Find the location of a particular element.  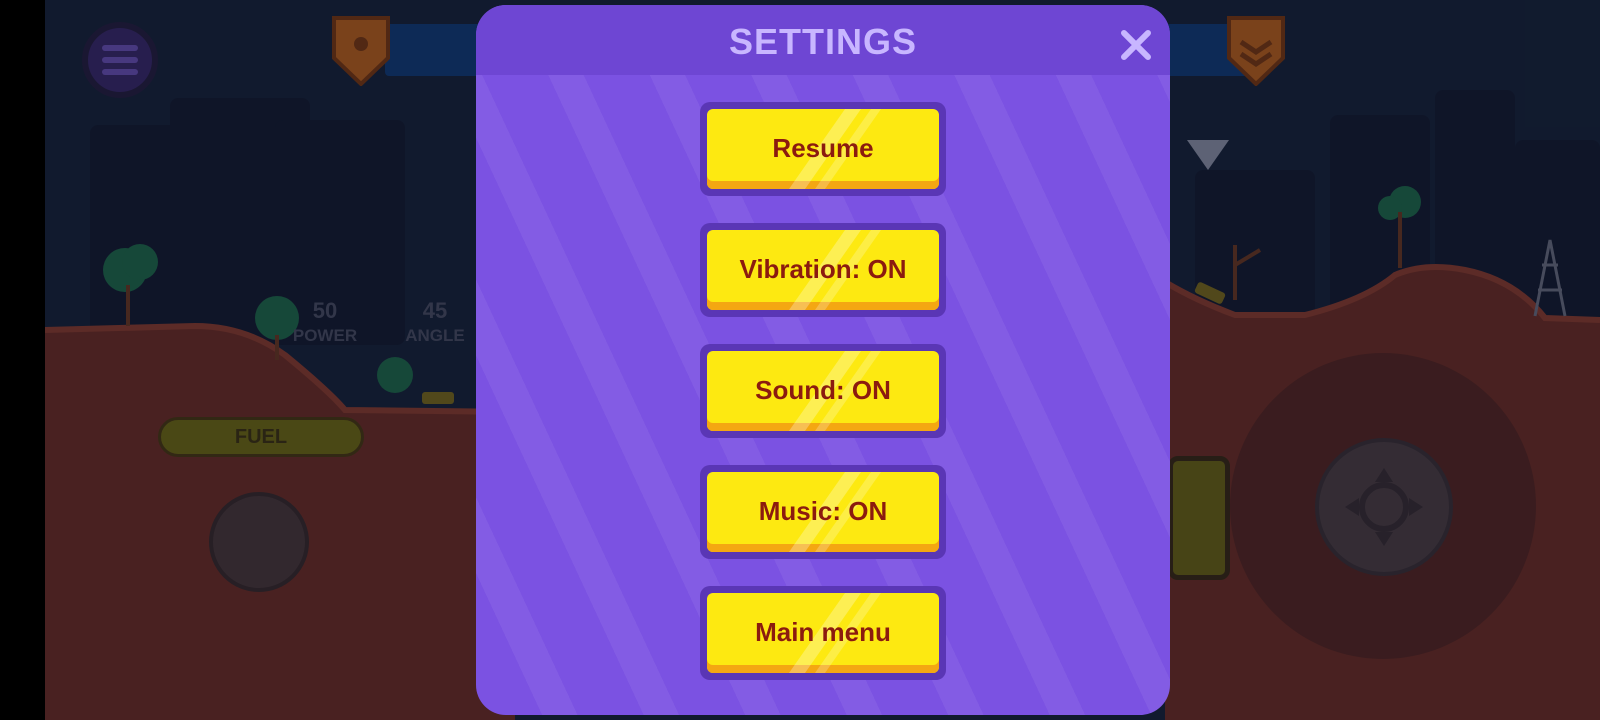

close-icon is located at coordinates (1136, 45).